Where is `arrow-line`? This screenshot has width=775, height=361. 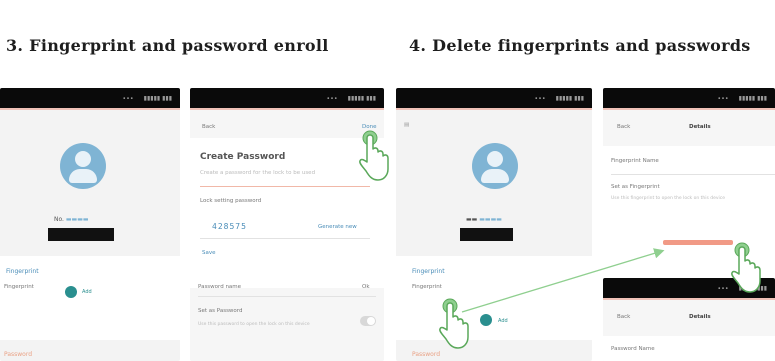
arrow-line is located at coordinates (563, 280).